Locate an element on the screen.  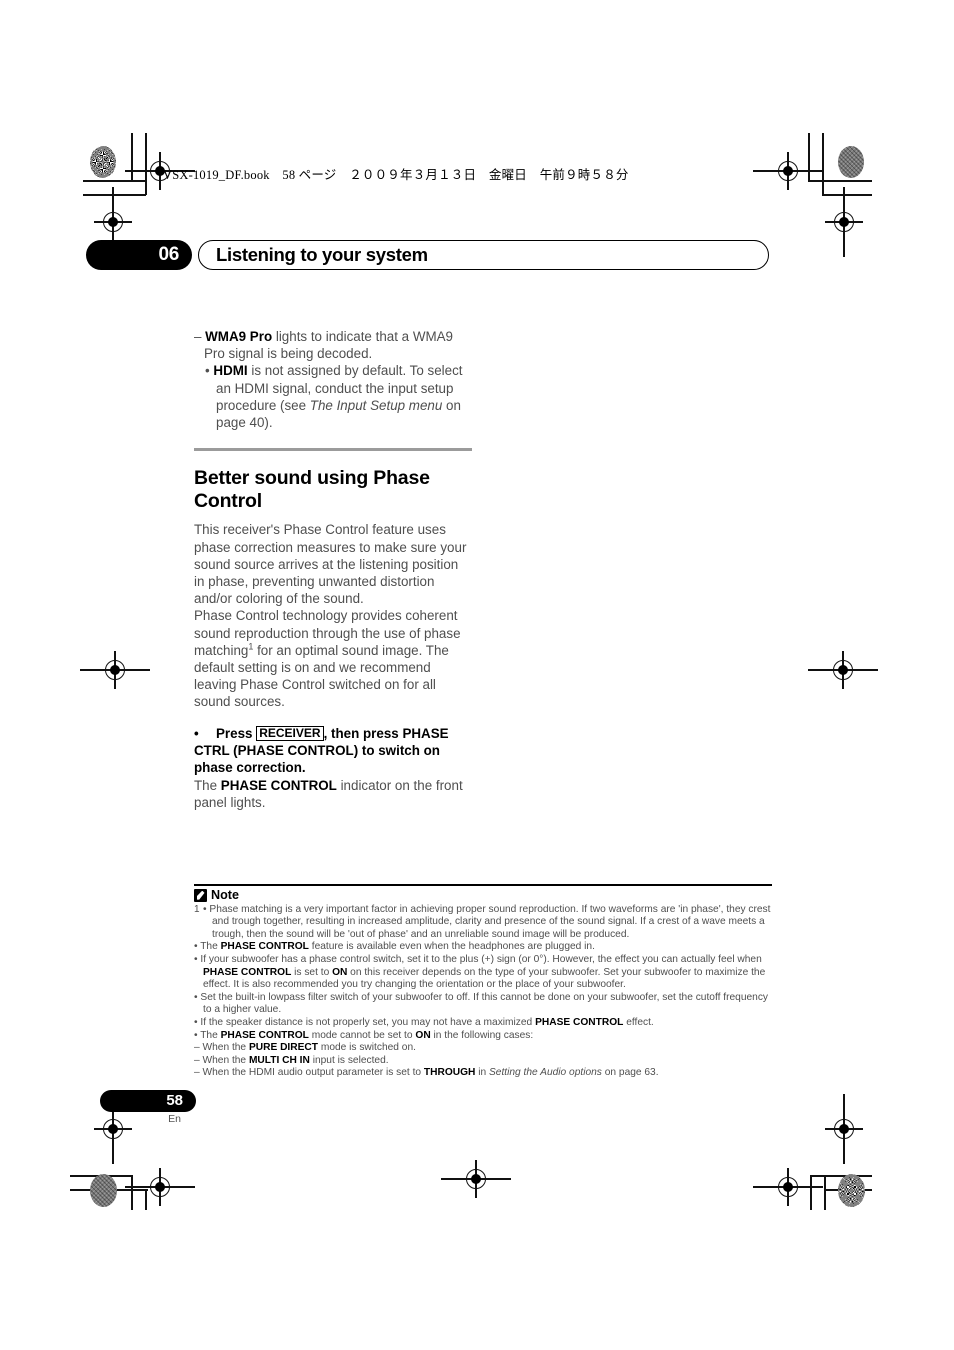
crop-line-bl-v1 is located at coordinates (132, 1192).